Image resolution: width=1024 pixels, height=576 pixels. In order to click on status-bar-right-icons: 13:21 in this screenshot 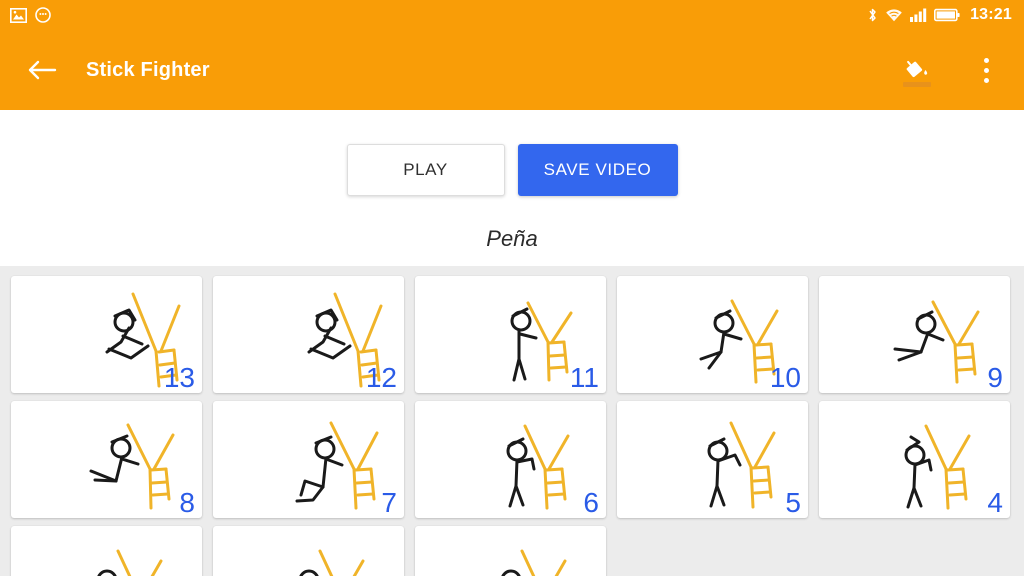, I will do `click(939, 15)`.